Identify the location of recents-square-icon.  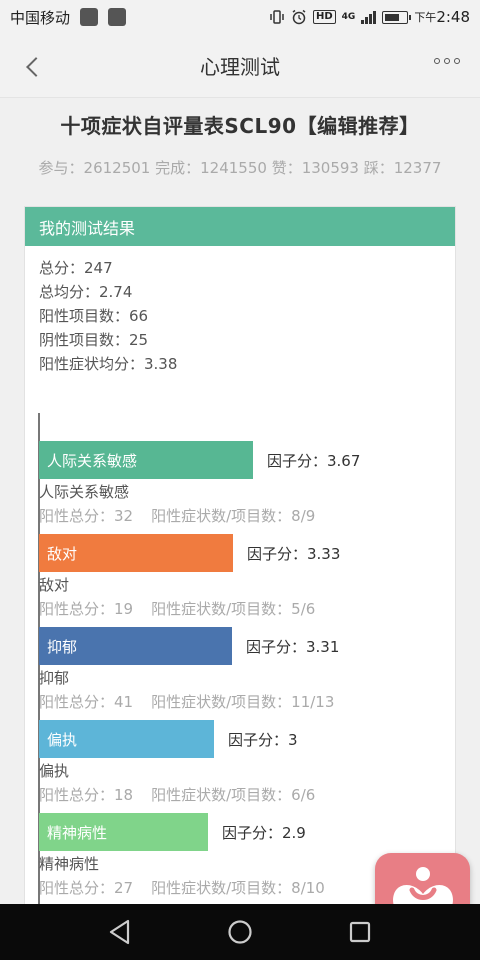
(360, 932).